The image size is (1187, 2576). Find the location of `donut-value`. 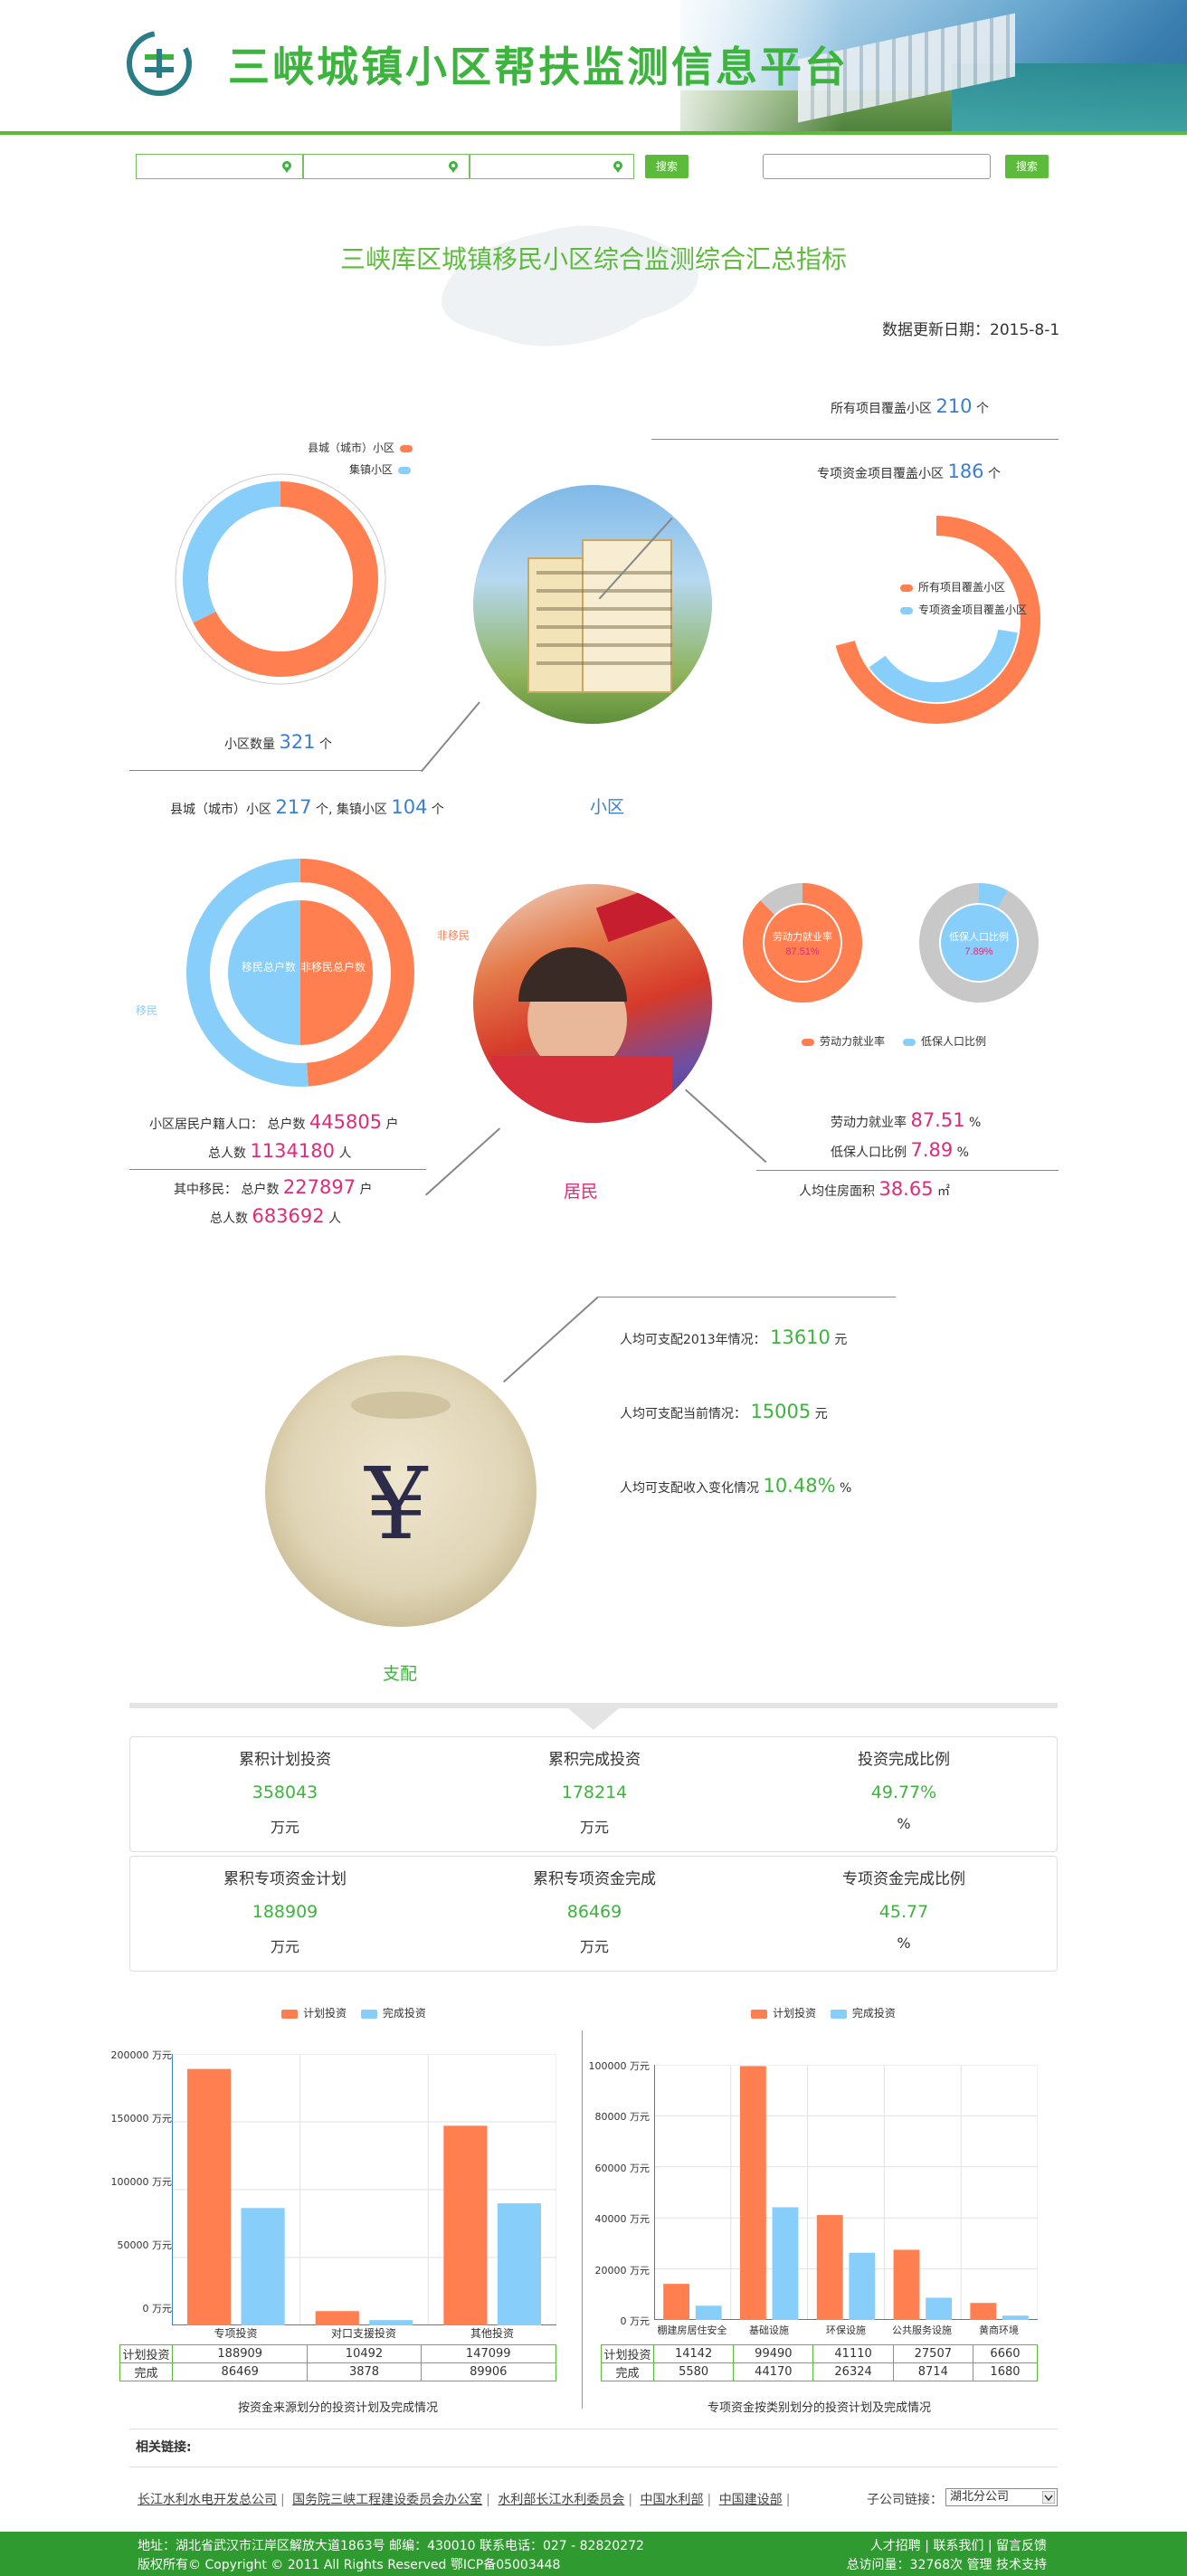

donut-value is located at coordinates (993, 895).